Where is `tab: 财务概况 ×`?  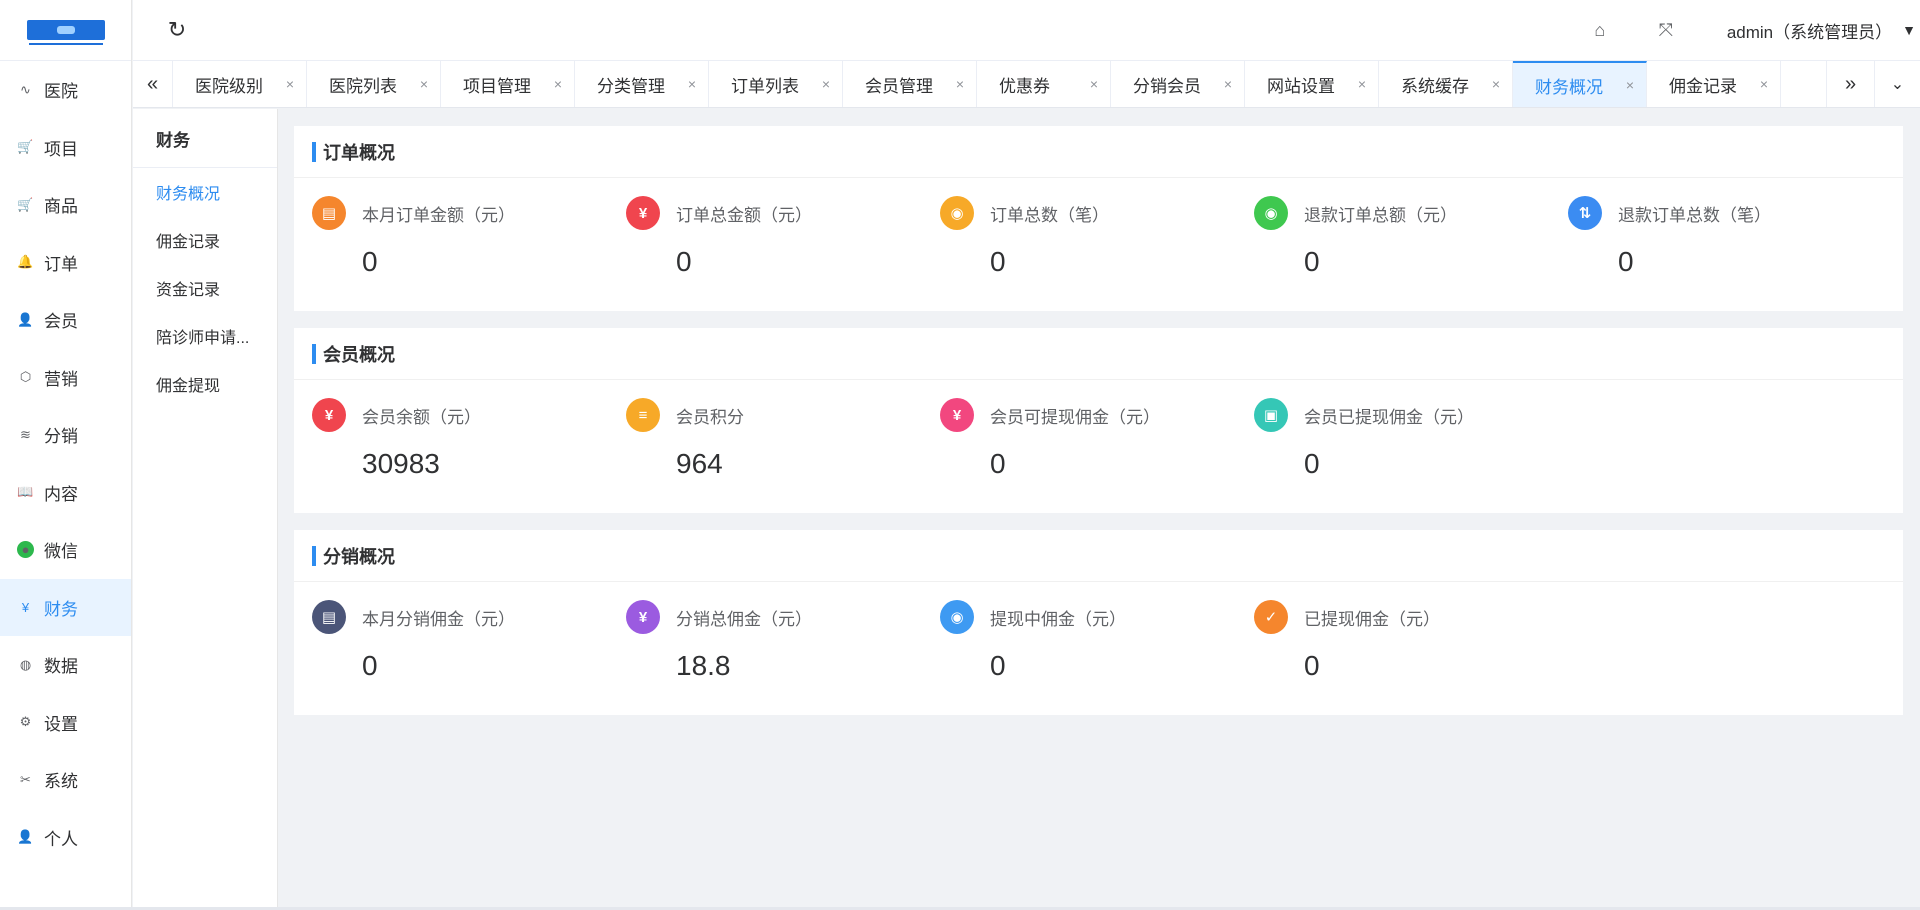
tab: 财务概况 × is located at coordinates (1580, 84).